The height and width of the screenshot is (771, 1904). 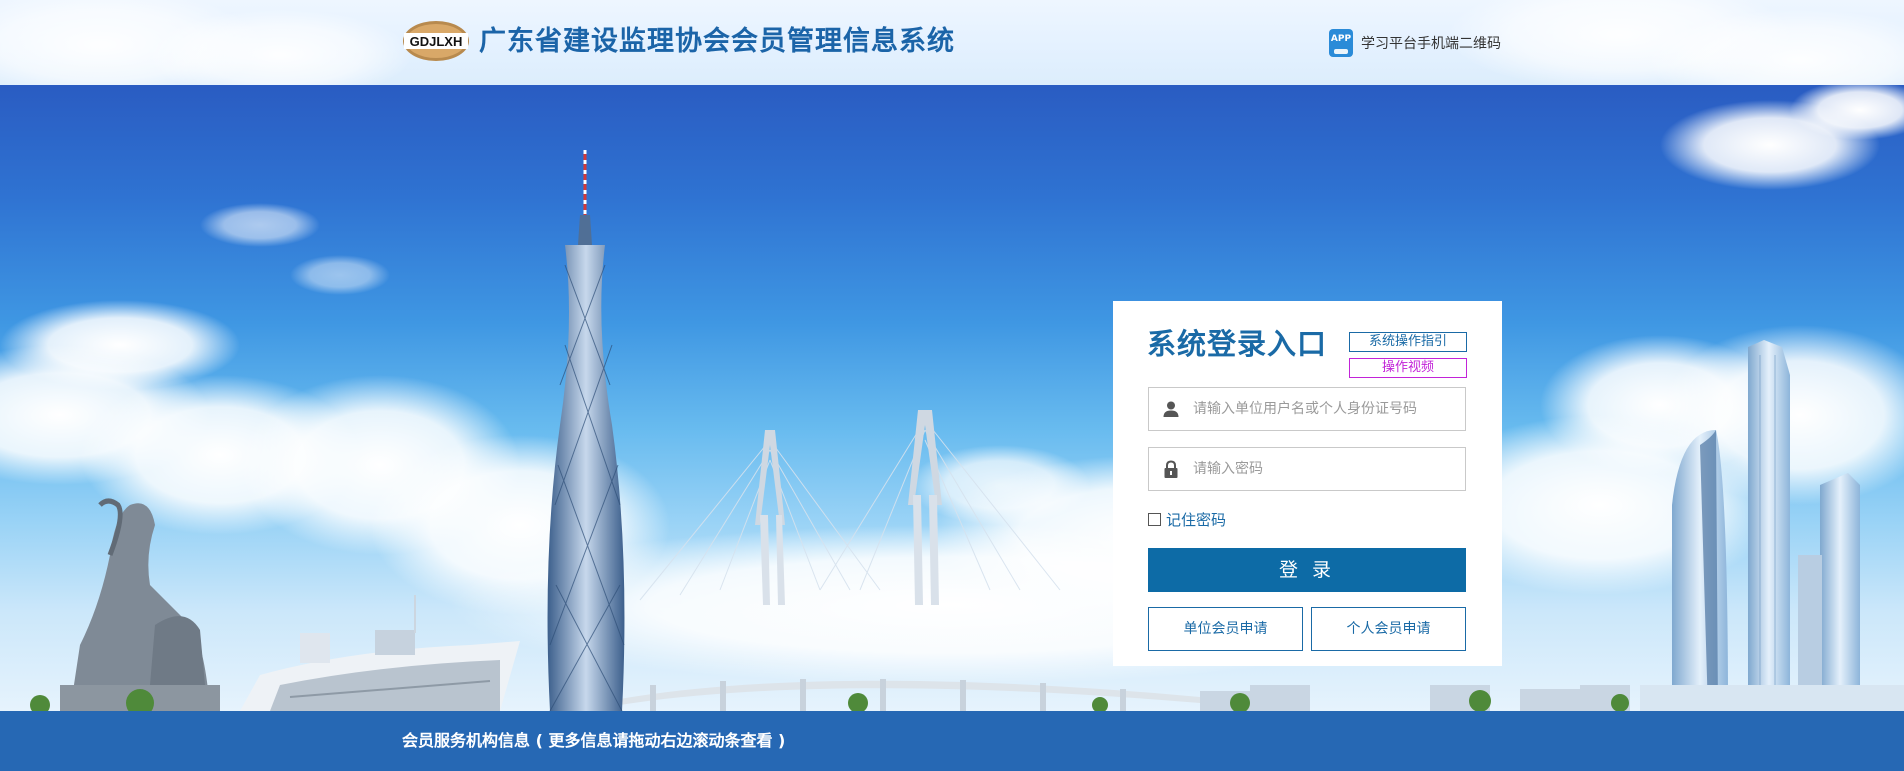 I want to click on login-button: 登 录, so click(x=1307, y=570).